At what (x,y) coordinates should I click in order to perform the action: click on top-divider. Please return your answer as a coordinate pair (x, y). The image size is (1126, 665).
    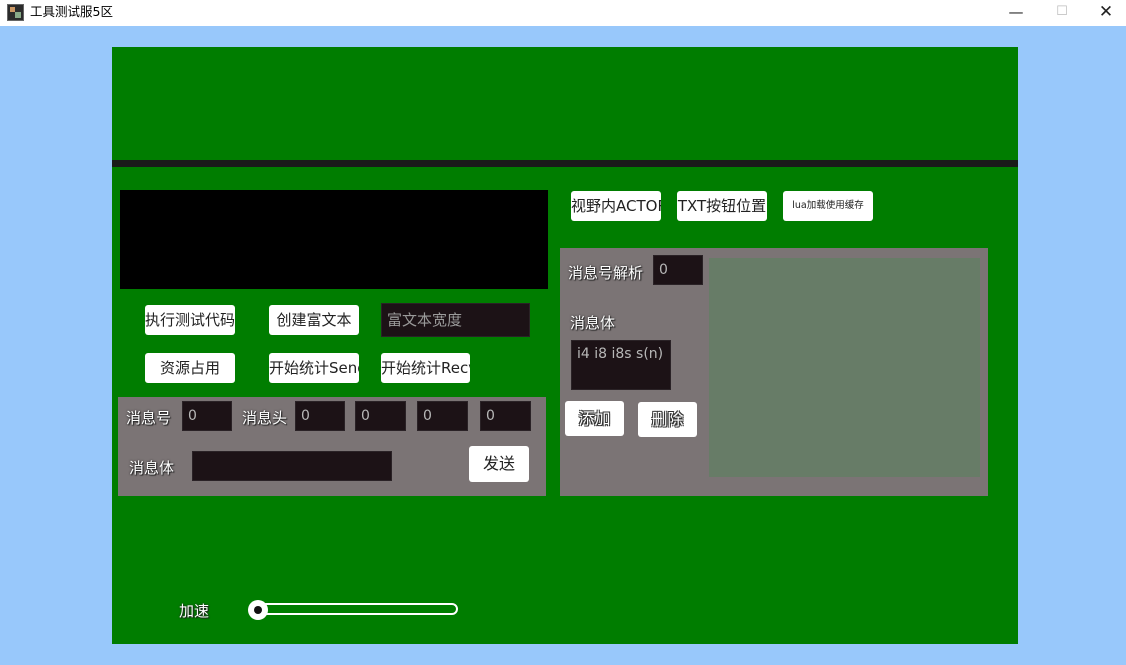
    Looking at the image, I should click on (565, 163).